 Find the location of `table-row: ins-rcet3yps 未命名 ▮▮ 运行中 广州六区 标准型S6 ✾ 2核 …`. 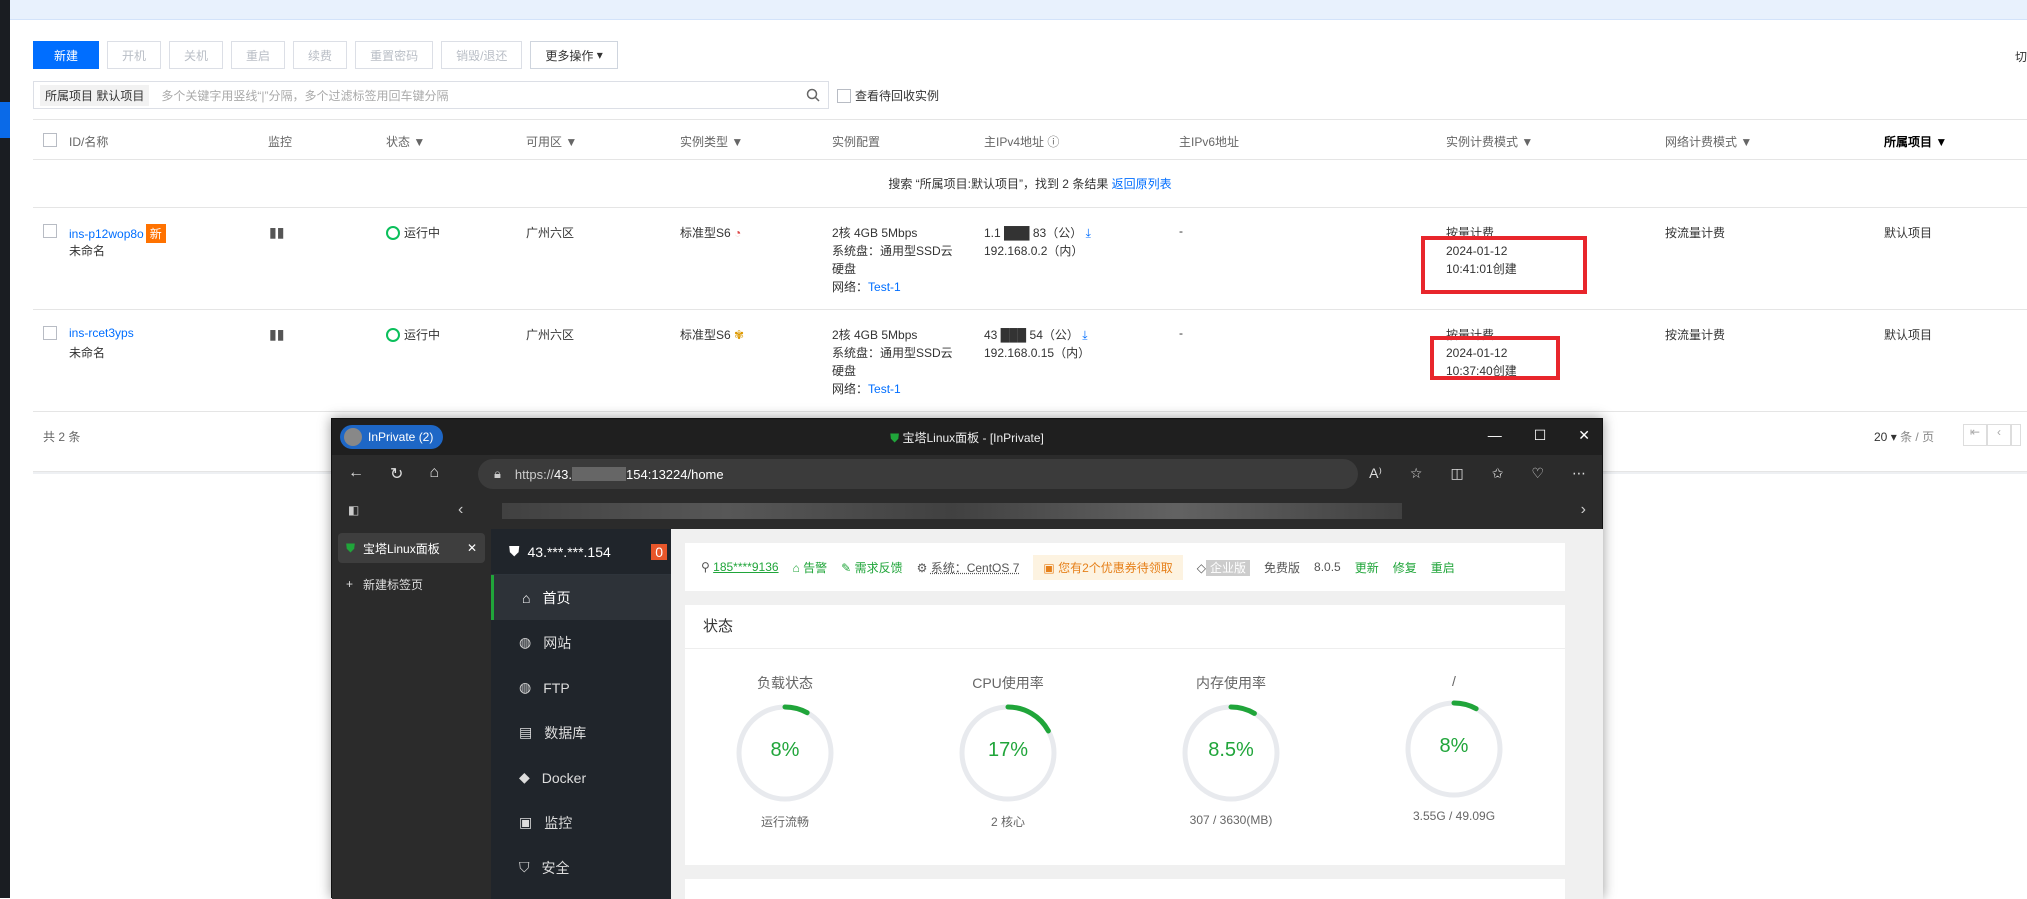

table-row: ins-rcet3yps 未命名 ▮▮ 运行中 广州六区 标准型S6 ✾ 2核 … is located at coordinates (1030, 361).